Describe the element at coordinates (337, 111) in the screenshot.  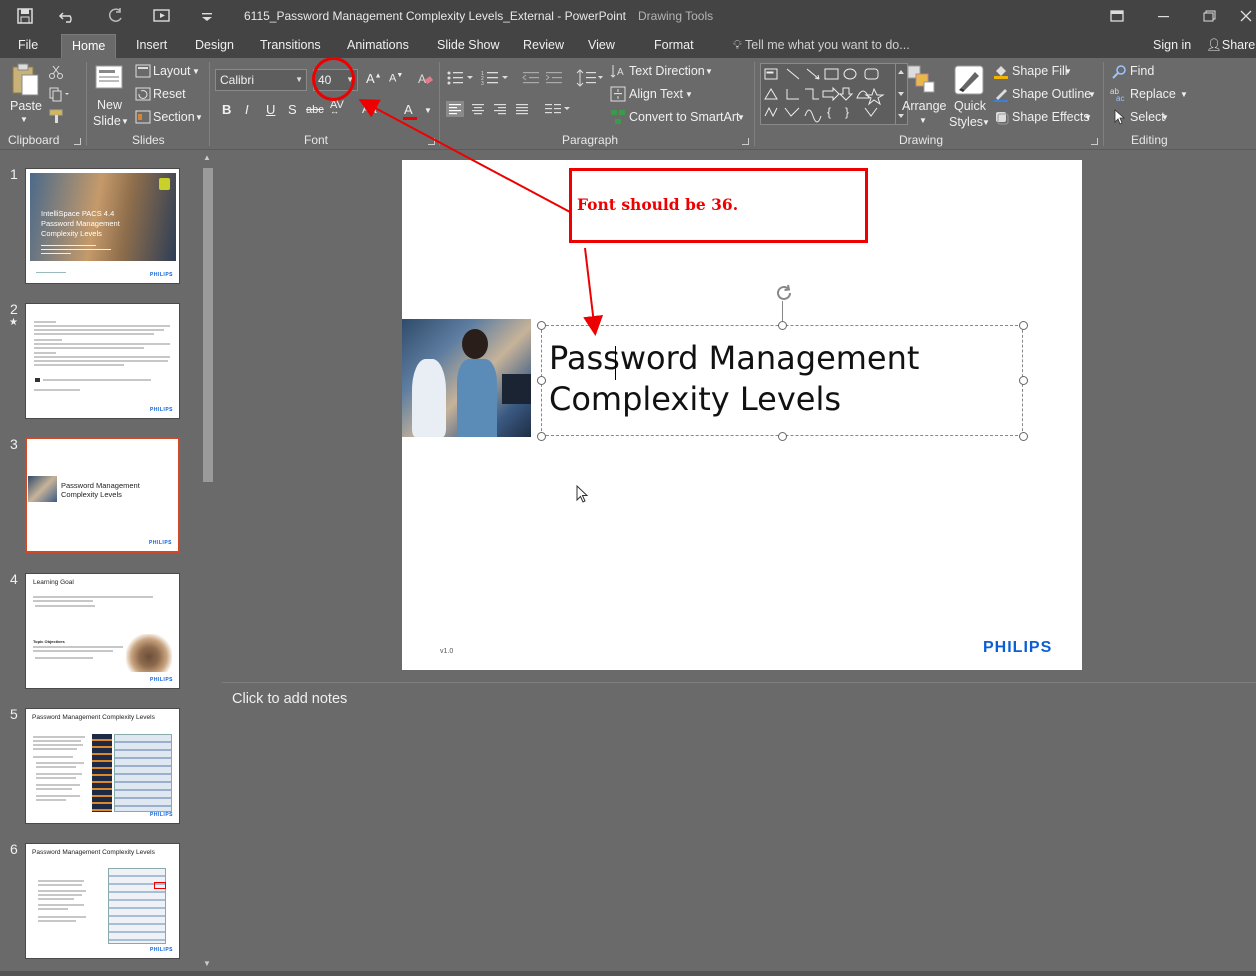
I see `character-spacing-icon: AV ↔` at that location.